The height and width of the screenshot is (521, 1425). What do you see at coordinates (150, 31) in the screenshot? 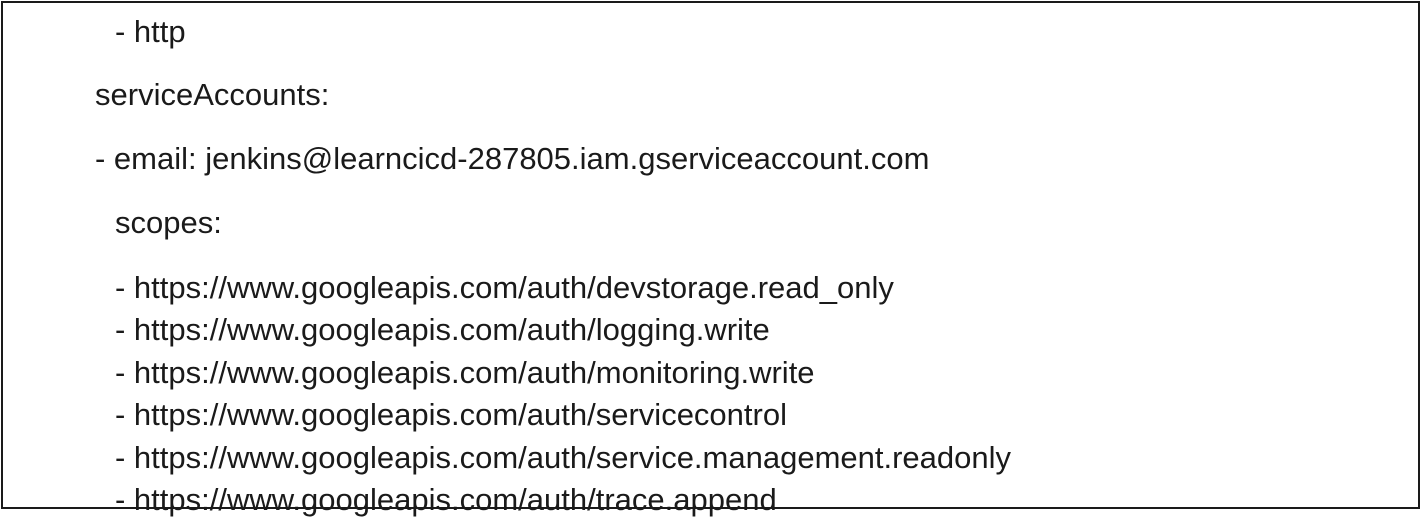
I see `protocol-item: - http` at bounding box center [150, 31].